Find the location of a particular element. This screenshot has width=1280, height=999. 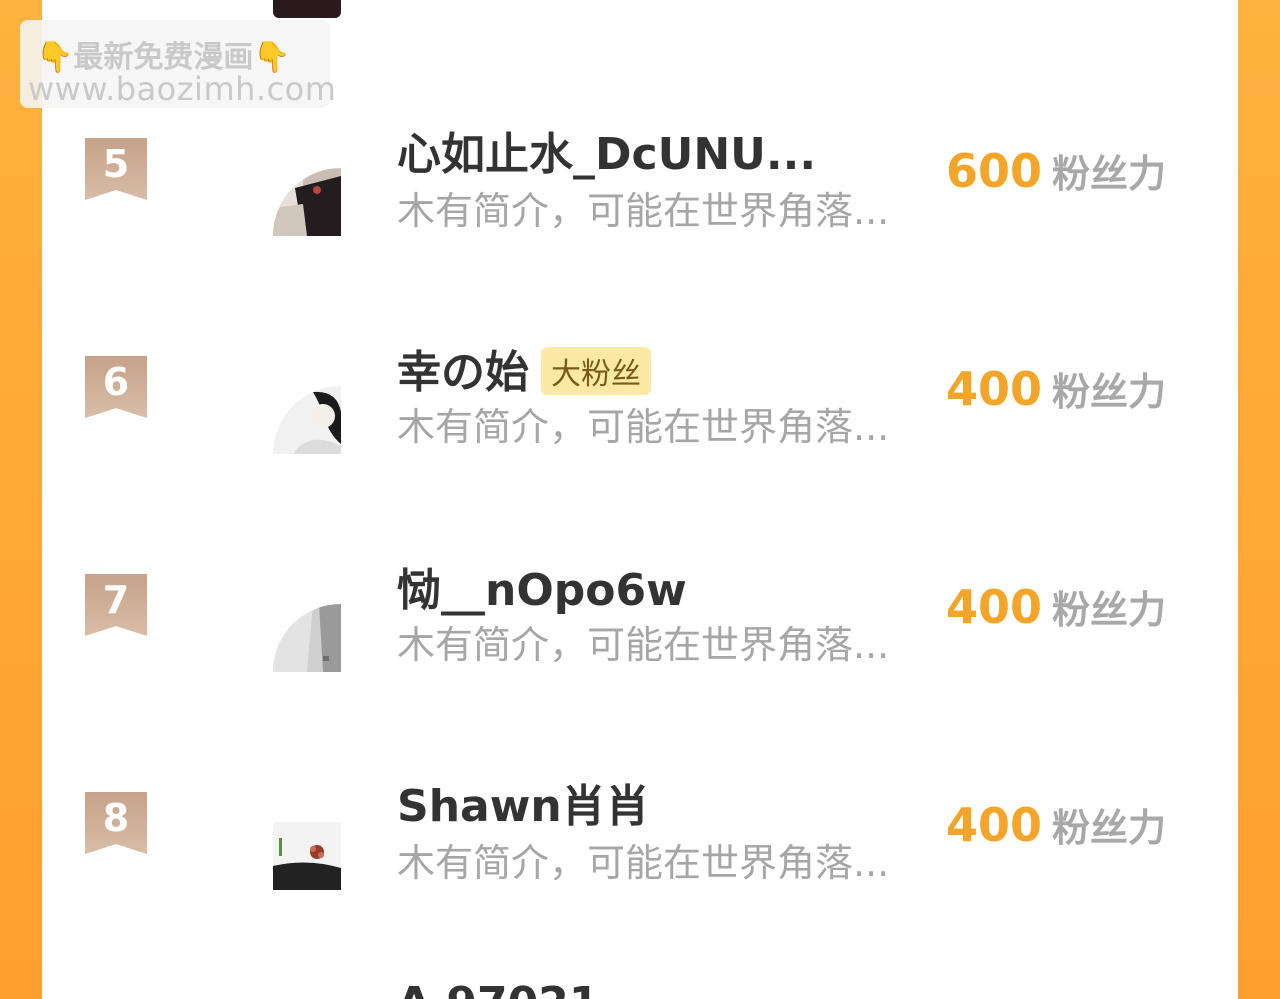

big-fan-badge: 大粉丝 is located at coordinates (596, 371).